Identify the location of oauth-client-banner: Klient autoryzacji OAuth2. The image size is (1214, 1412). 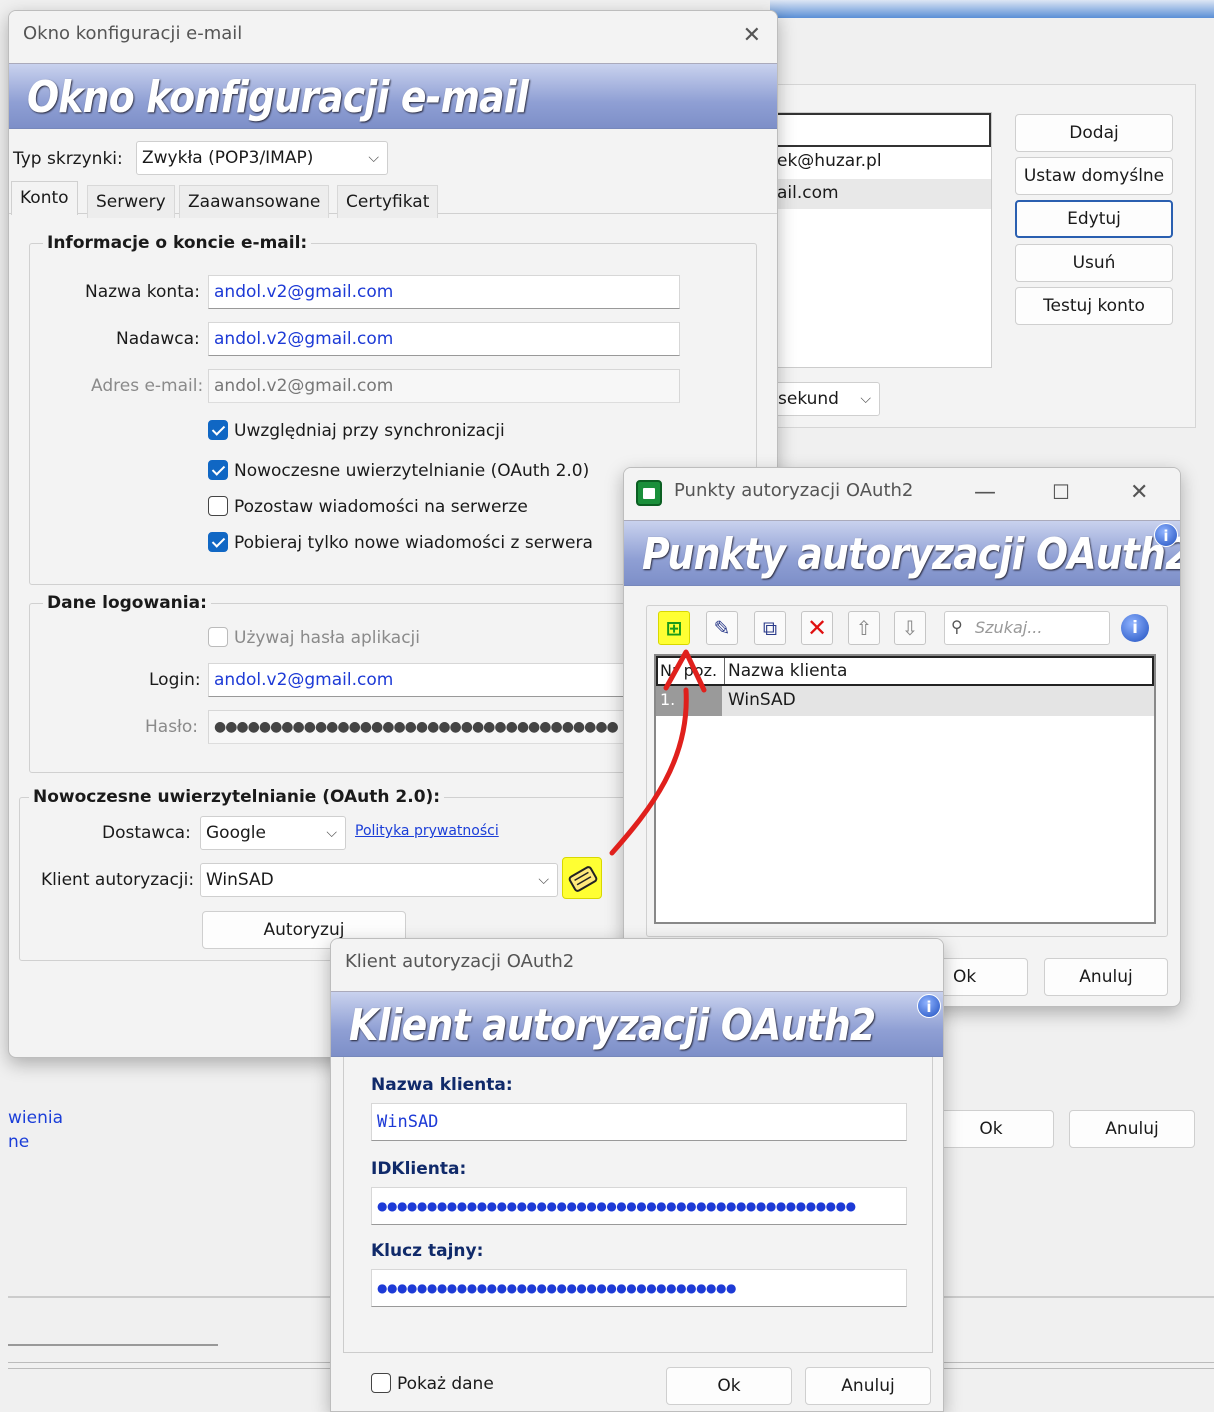
(637, 1024).